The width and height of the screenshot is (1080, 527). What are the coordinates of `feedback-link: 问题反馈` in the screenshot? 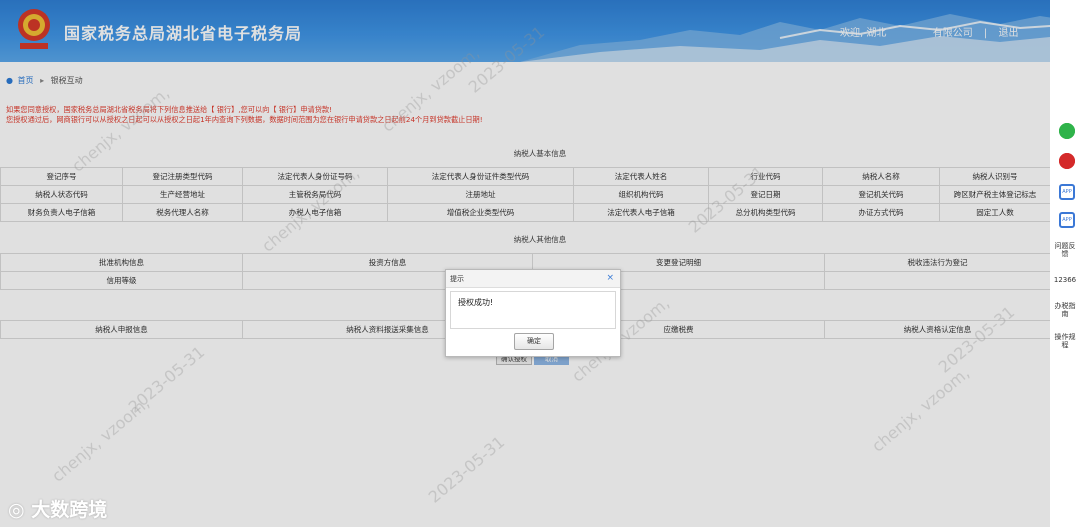 It's located at (1065, 250).